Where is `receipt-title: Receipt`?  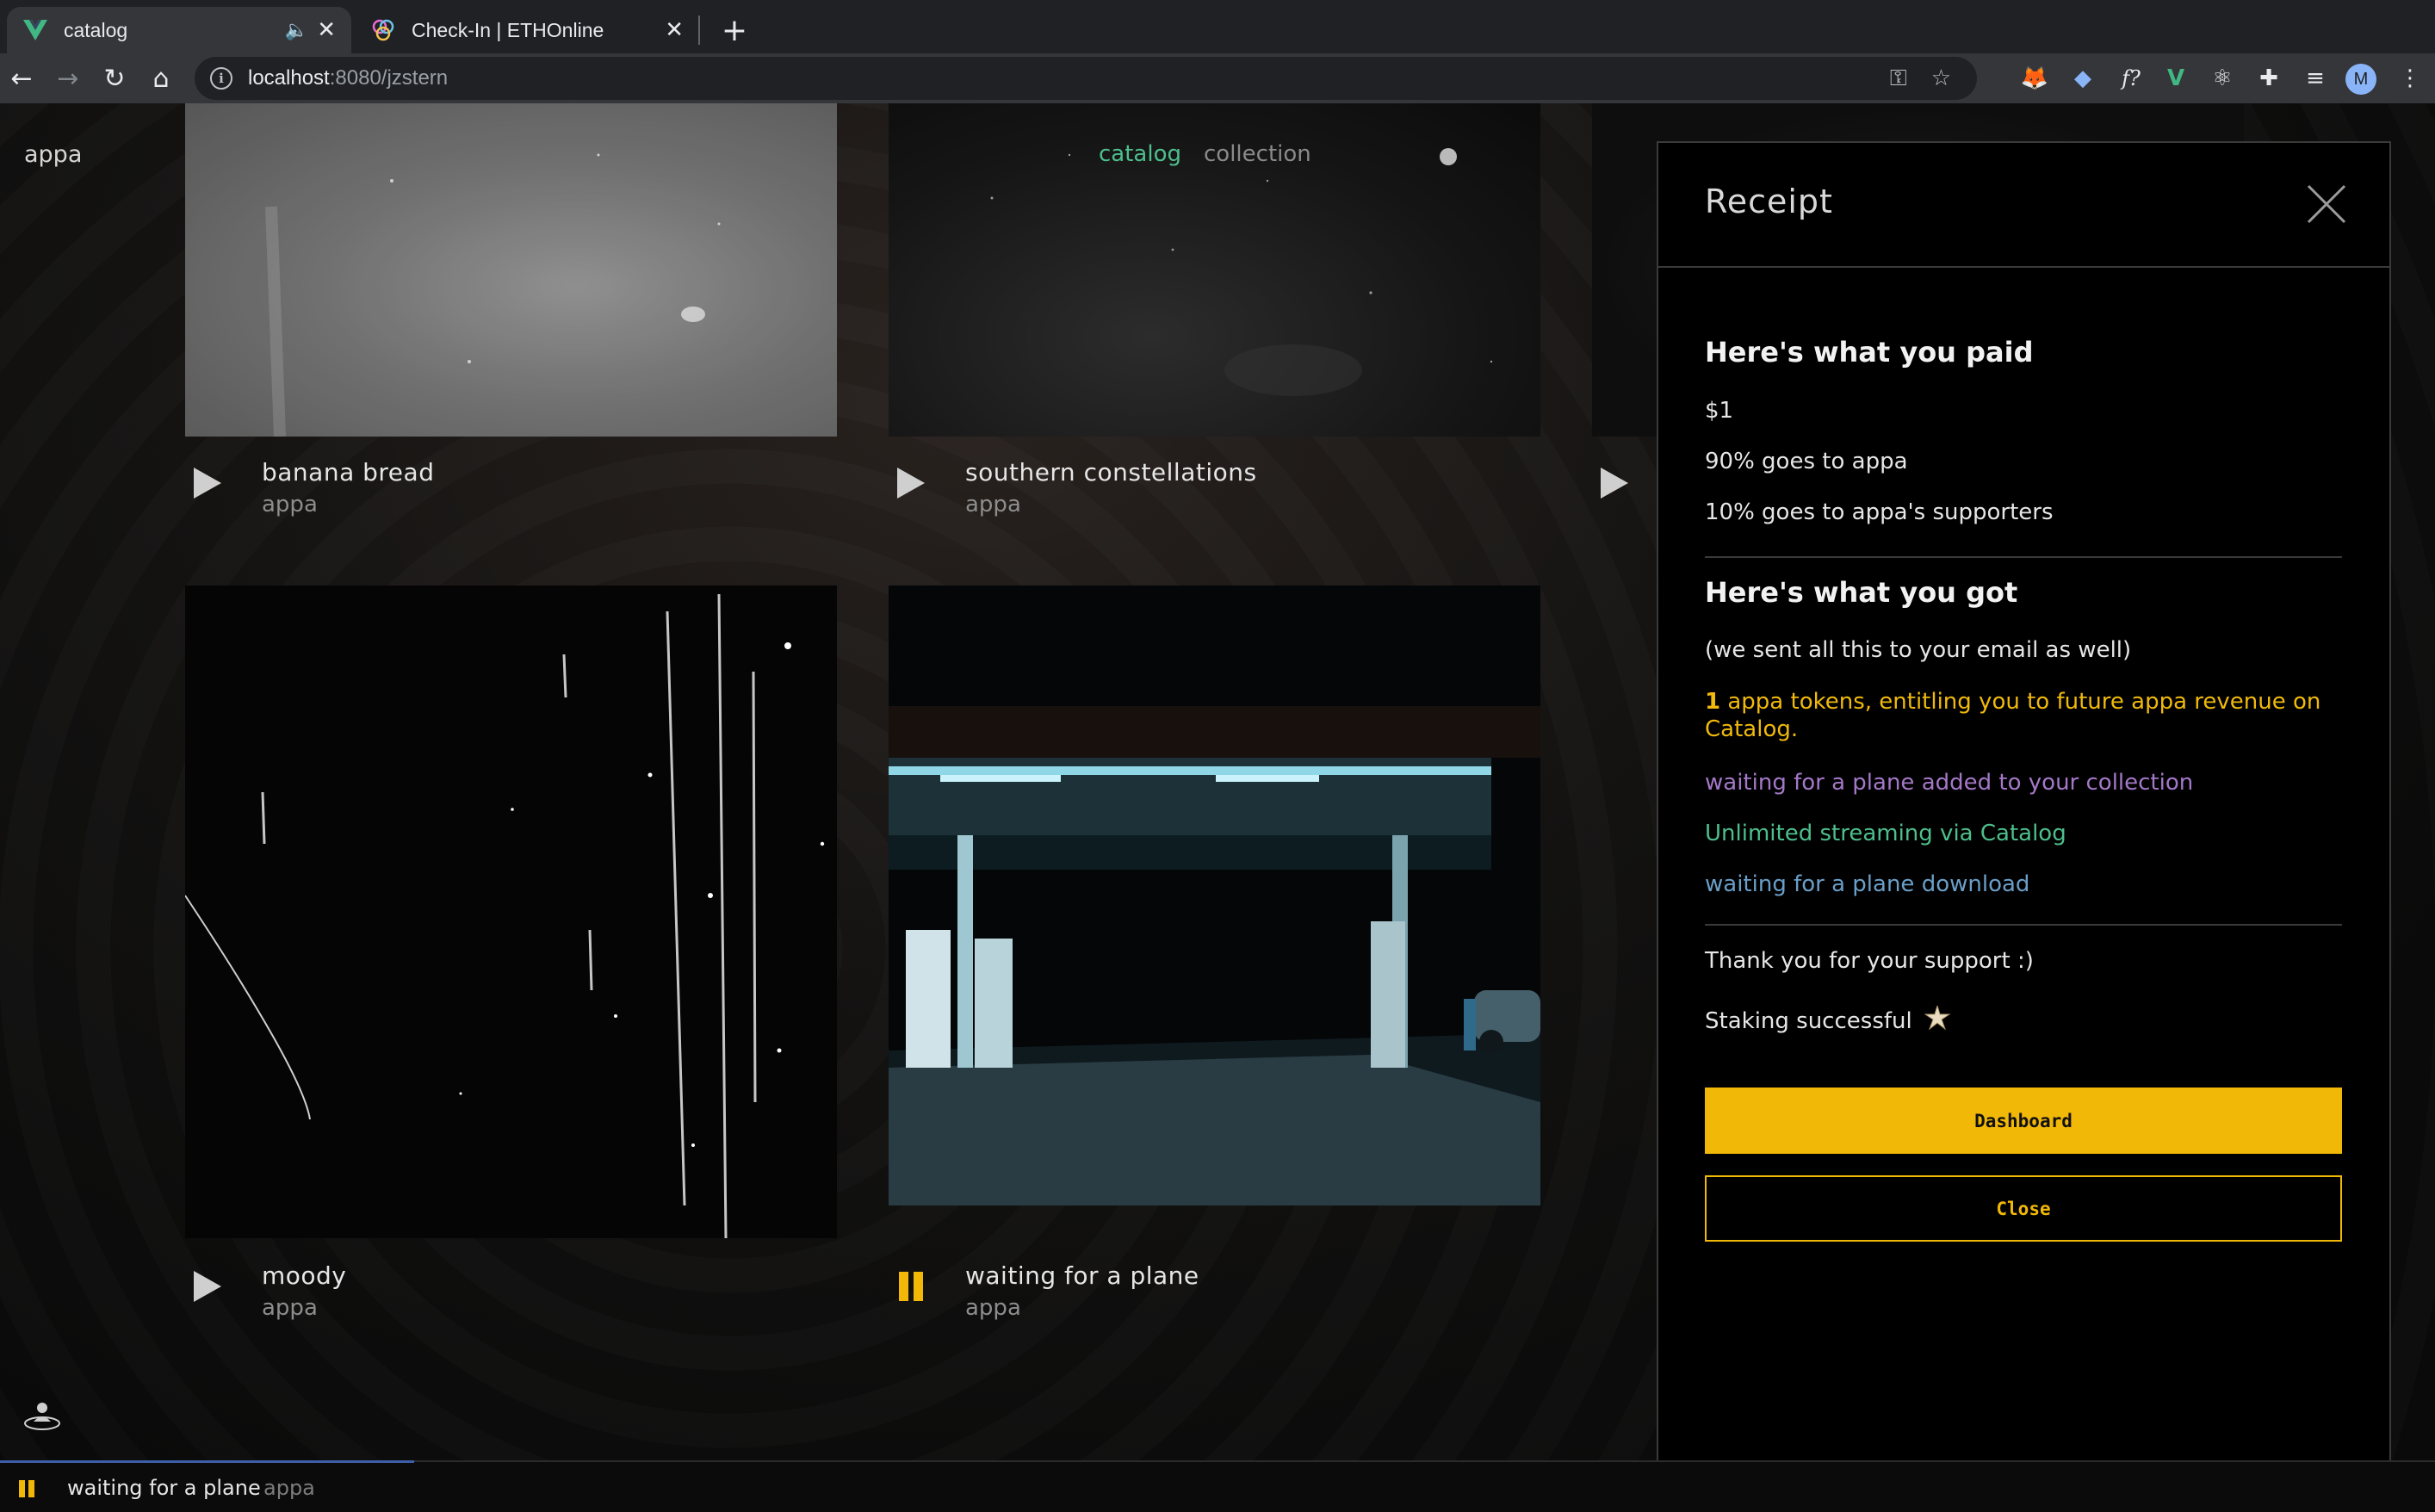
receipt-title: Receipt is located at coordinates (1769, 201).